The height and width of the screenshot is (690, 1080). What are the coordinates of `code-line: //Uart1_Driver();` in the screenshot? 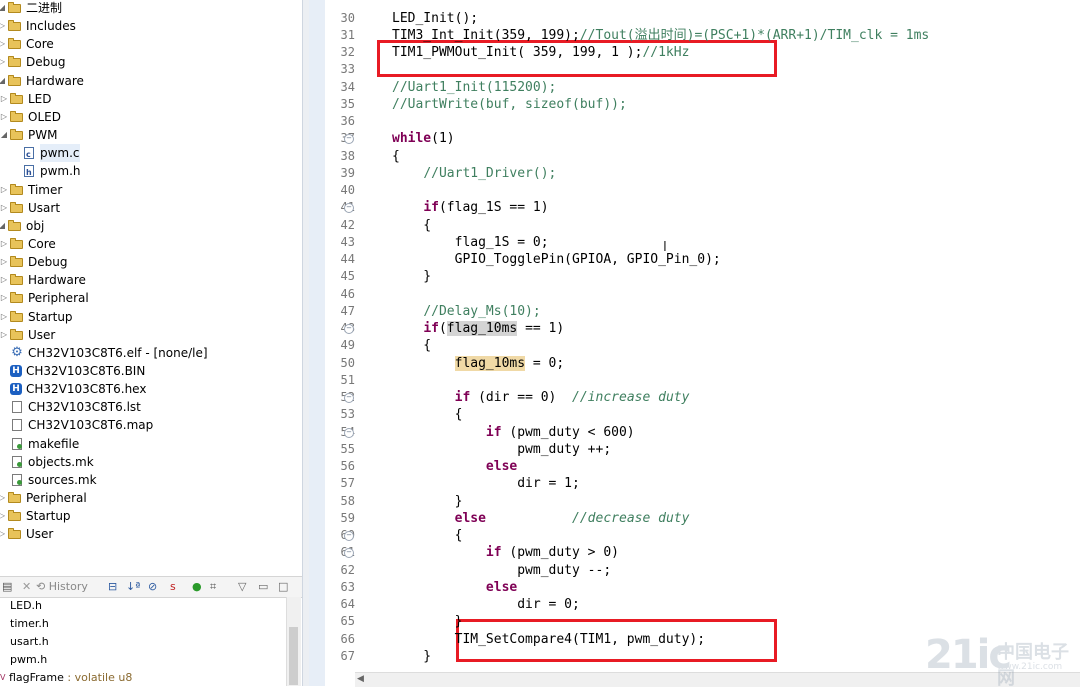 It's located at (474, 173).